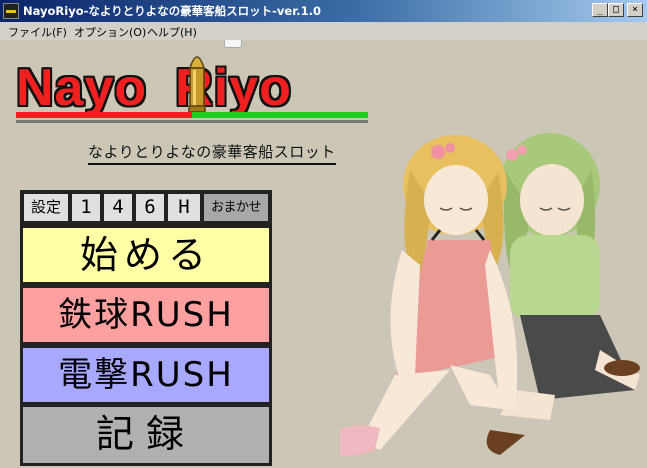  Describe the element at coordinates (154, 88) in the screenshot. I see `logo-text: Nayo Riyo` at that location.